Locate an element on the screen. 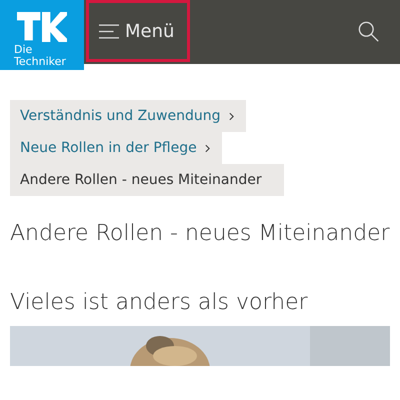 This screenshot has height=400, width=400. search-icon is located at coordinates (369, 32).